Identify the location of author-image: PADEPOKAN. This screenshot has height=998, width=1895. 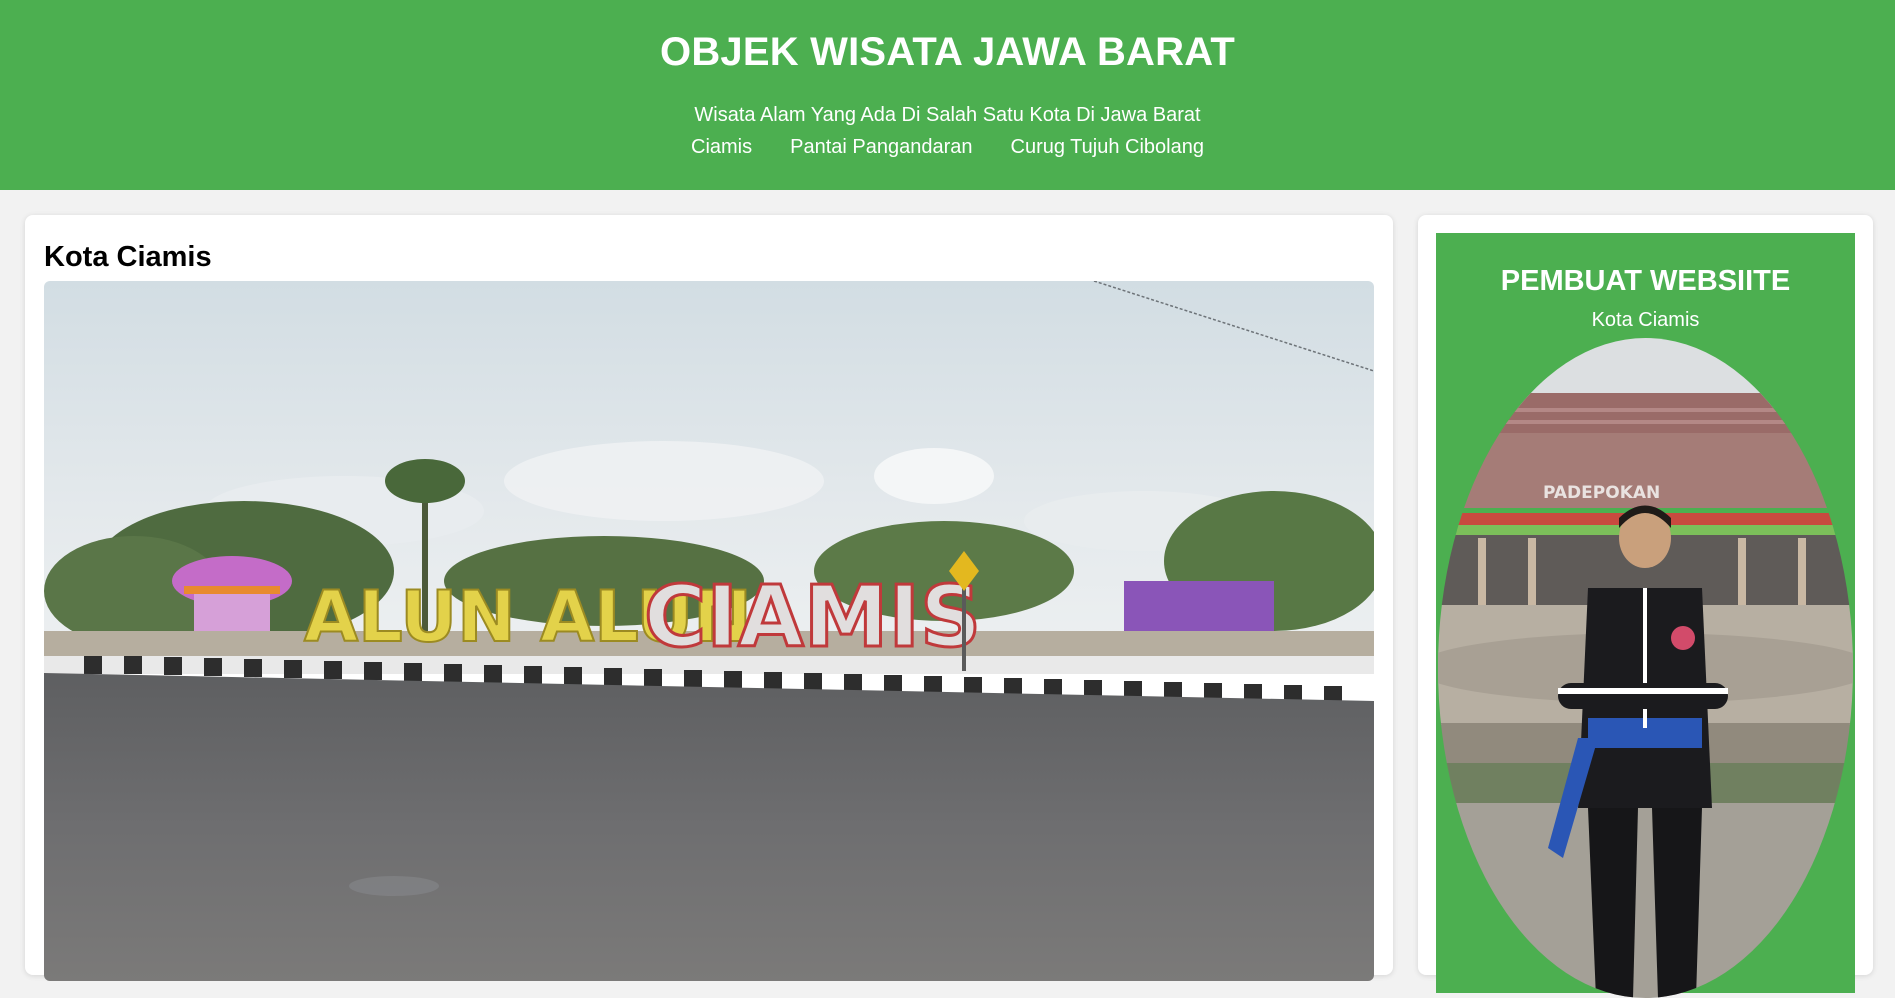
(1645, 668).